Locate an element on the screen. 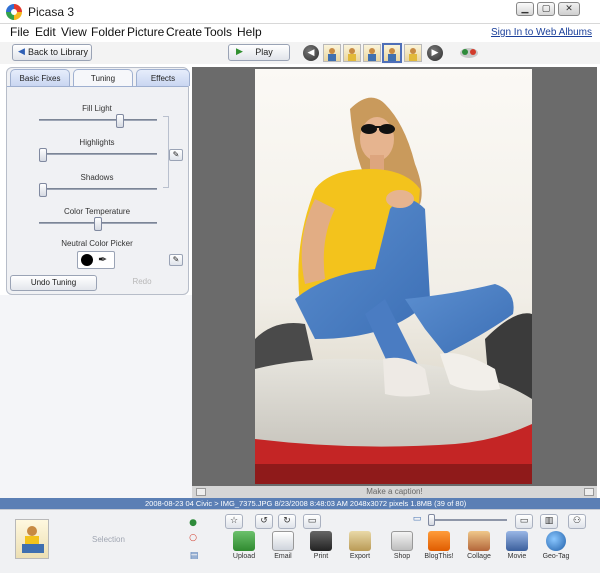  upload-label: Upload is located at coordinates (244, 556).